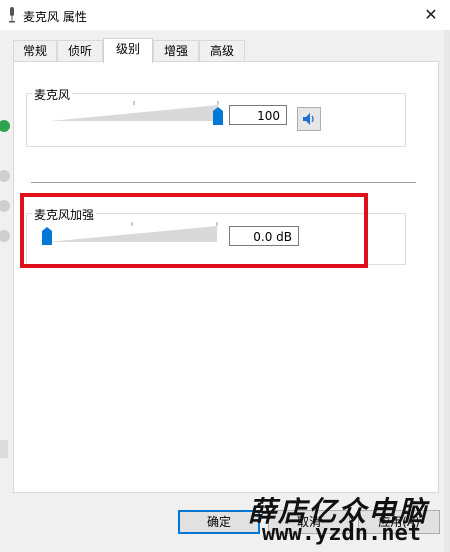  Describe the element at coordinates (218, 116) in the screenshot. I see `microphone-slider-thumb` at that location.